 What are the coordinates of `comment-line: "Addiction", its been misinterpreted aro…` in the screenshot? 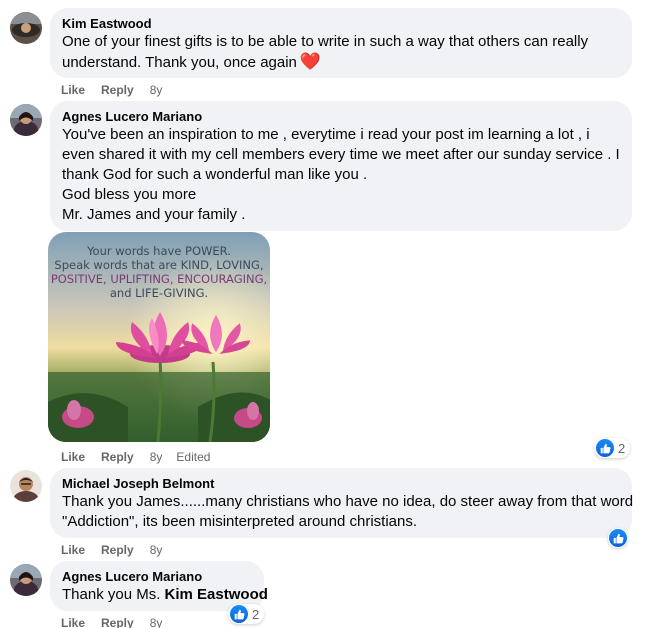 It's located at (239, 521).